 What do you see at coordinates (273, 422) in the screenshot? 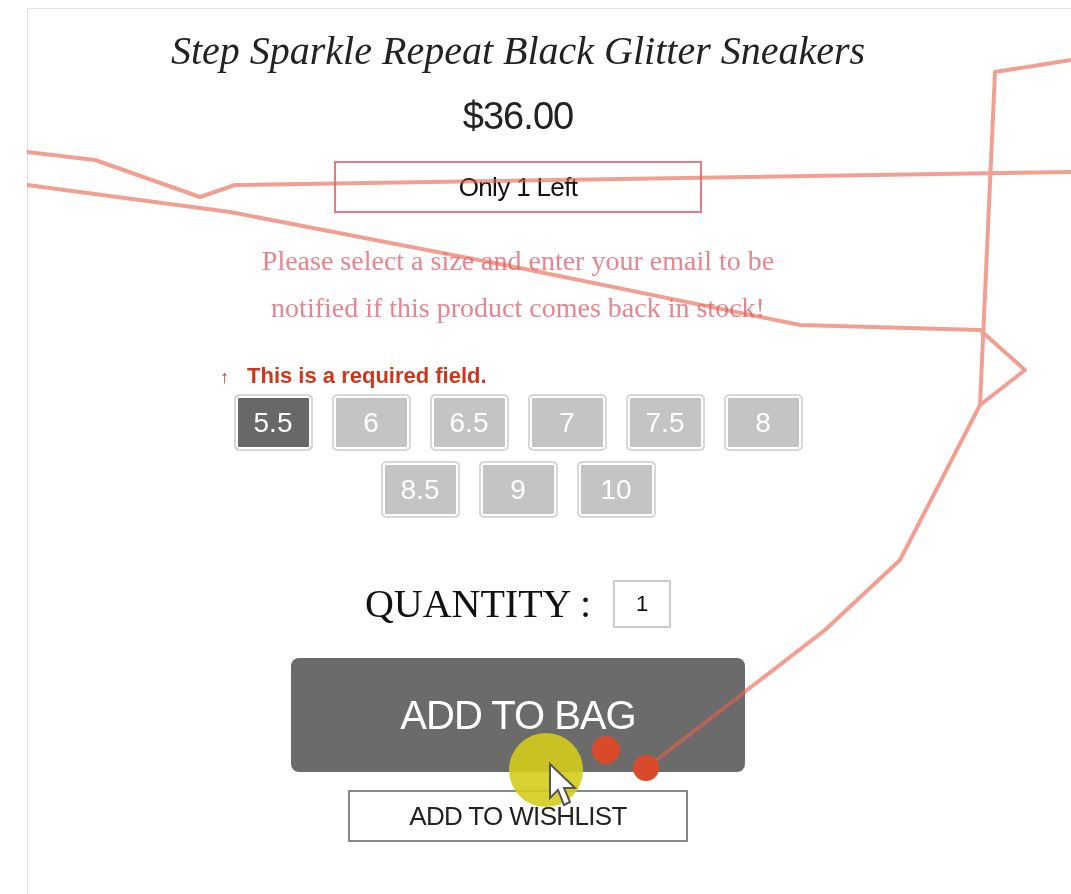
I see `size-option: 5.5` at bounding box center [273, 422].